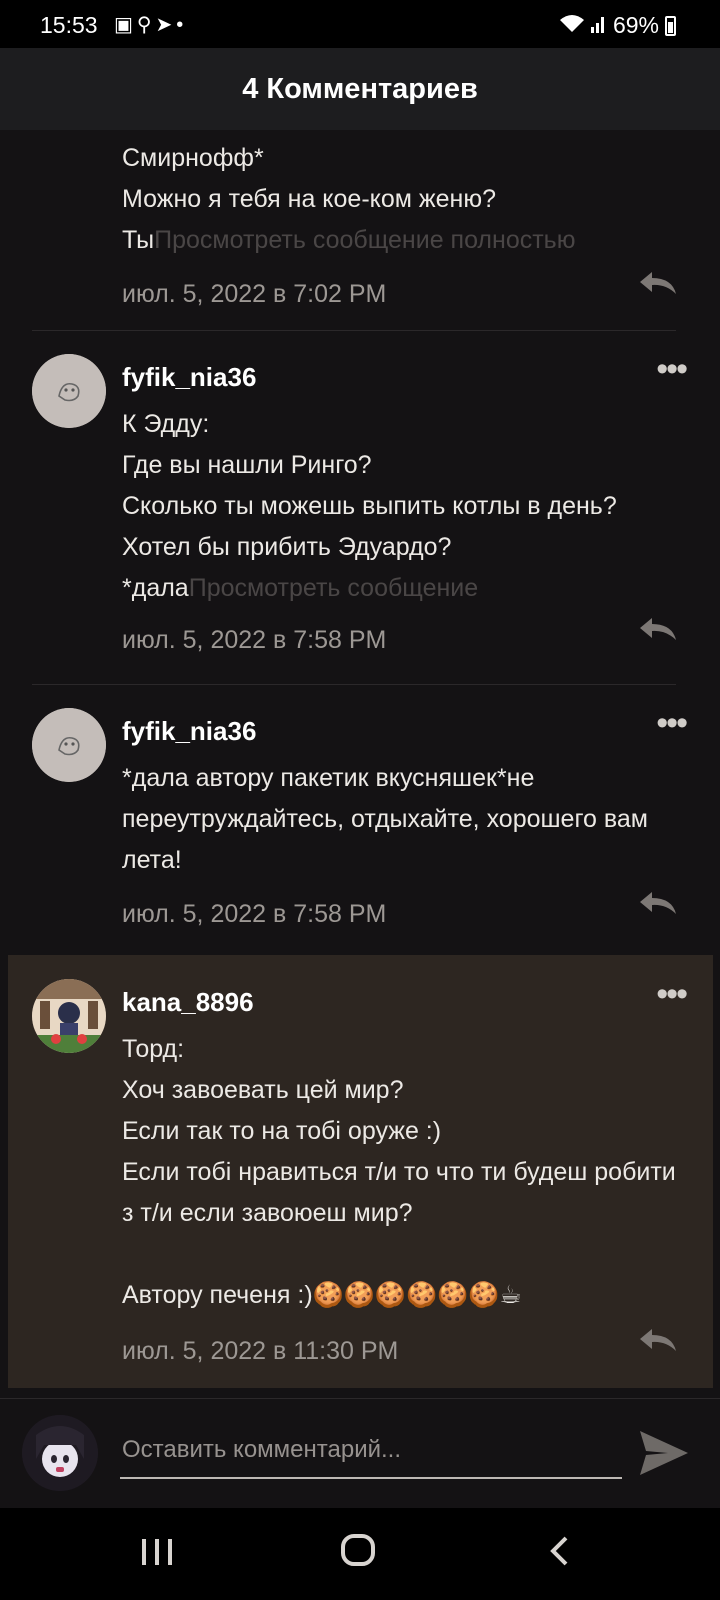 Image resolution: width=720 pixels, height=1600 pixels. I want to click on page-title: 4 Комментариев, so click(360, 89).